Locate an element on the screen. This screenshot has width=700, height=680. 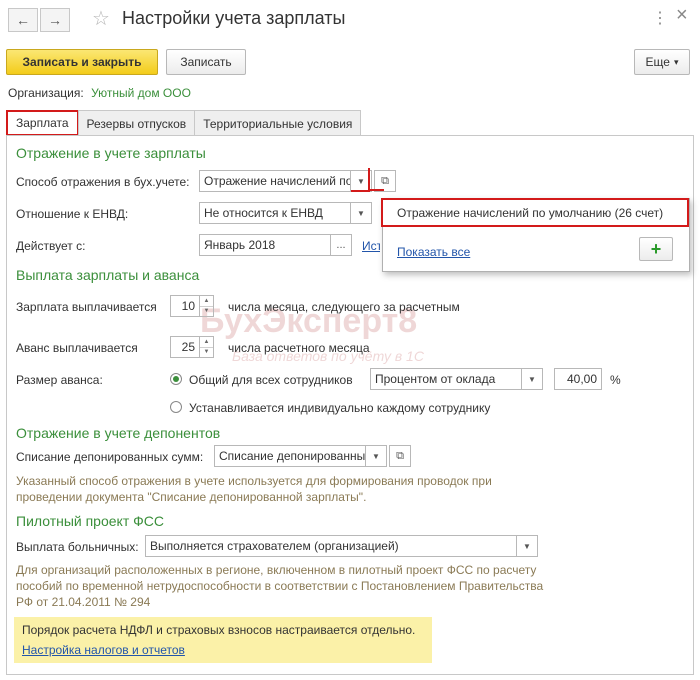
percent-sign: % is located at coordinates (615, 380).